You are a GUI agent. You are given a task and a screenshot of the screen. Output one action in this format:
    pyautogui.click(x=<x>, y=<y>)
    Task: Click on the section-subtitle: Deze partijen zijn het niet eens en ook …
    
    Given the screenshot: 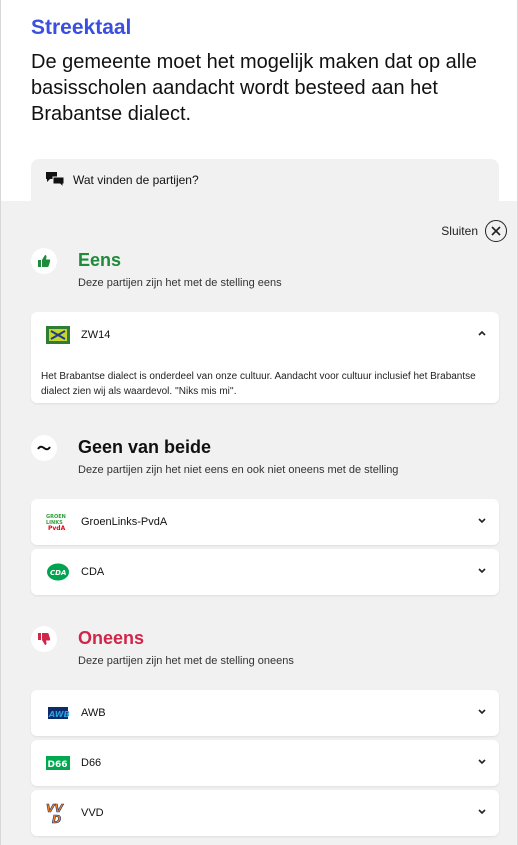 What is the action you would take?
    pyautogui.click(x=238, y=470)
    